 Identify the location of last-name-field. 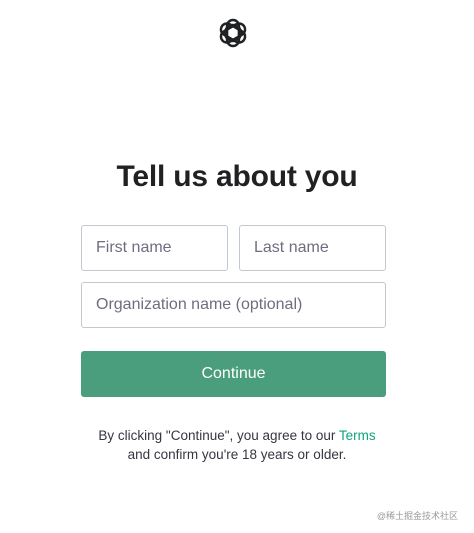
(312, 248).